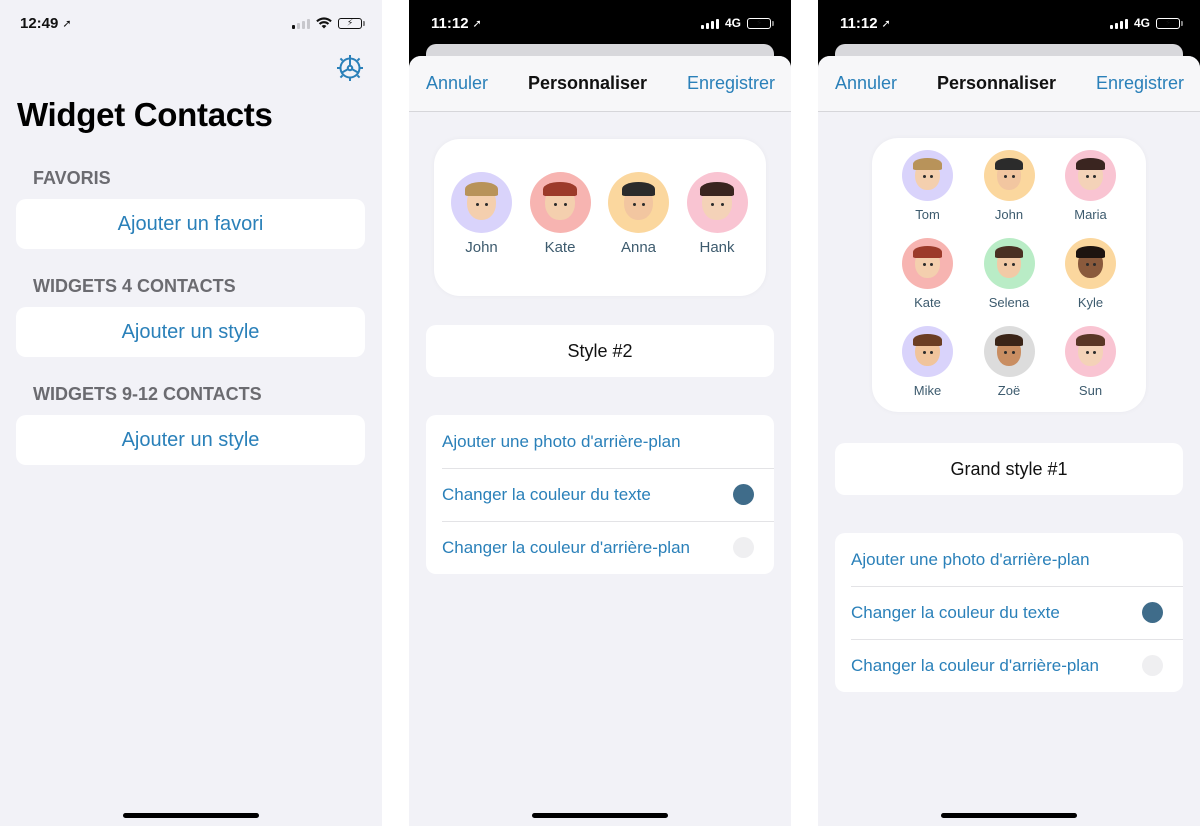 The image size is (1200, 826). What do you see at coordinates (190, 440) in the screenshot?
I see `add-style-9-12-button: Ajouter un style` at bounding box center [190, 440].